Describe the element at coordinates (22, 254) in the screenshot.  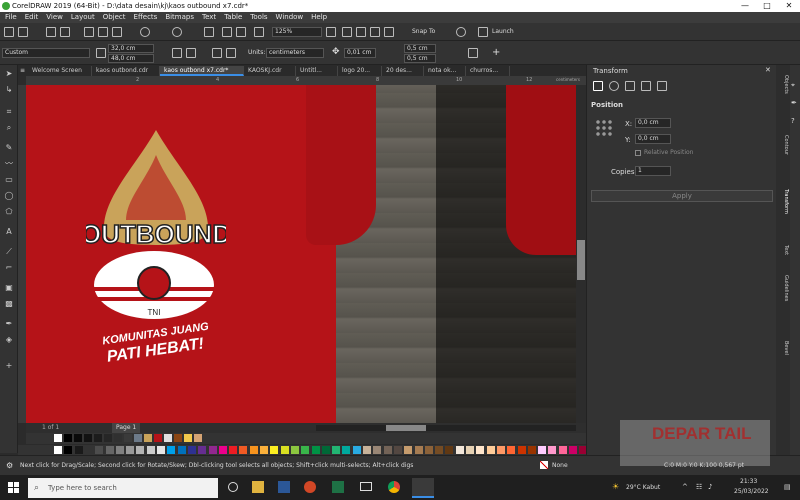
I see `vertical-ruler` at that location.